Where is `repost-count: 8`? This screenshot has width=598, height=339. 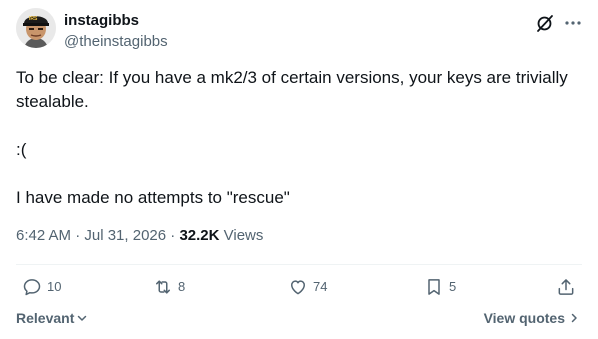
repost-count: 8 is located at coordinates (182, 286).